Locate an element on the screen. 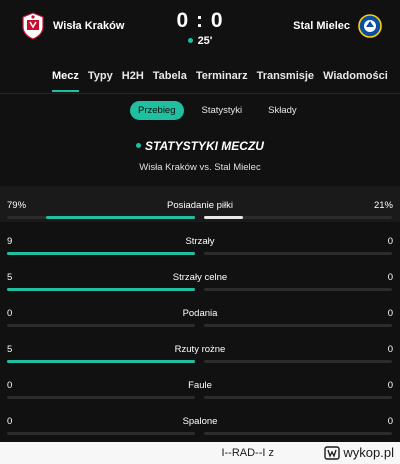  watermark-footer: I--RAD--I z wykop.pl is located at coordinates (200, 453).